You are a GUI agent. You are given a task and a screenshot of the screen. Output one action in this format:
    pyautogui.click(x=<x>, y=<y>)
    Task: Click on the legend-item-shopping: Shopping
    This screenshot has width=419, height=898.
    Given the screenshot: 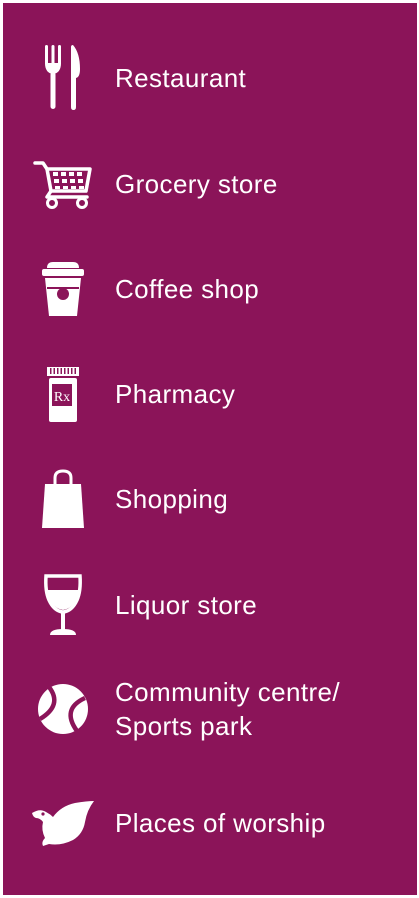 What is the action you would take?
    pyautogui.click(x=210, y=499)
    